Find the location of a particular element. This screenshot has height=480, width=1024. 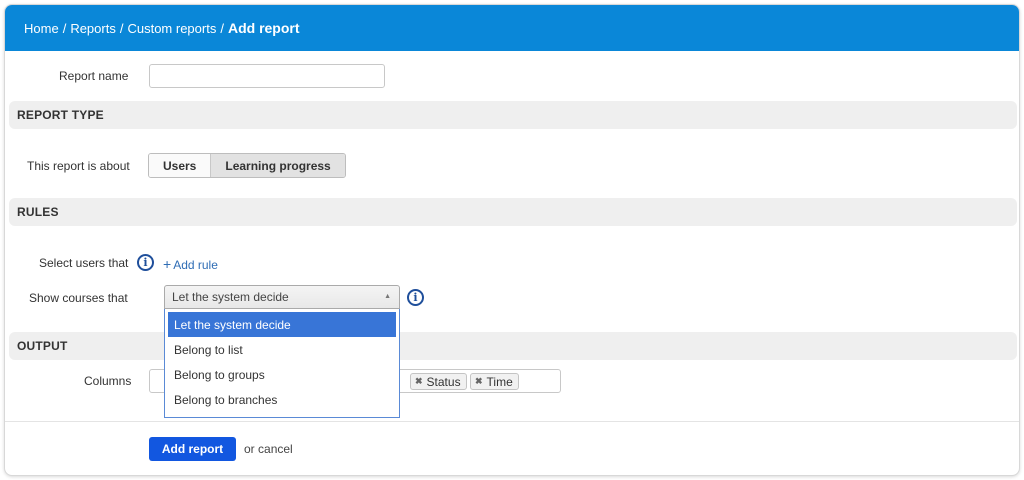

show-courses-label: Show courses that is located at coordinates (78, 298).